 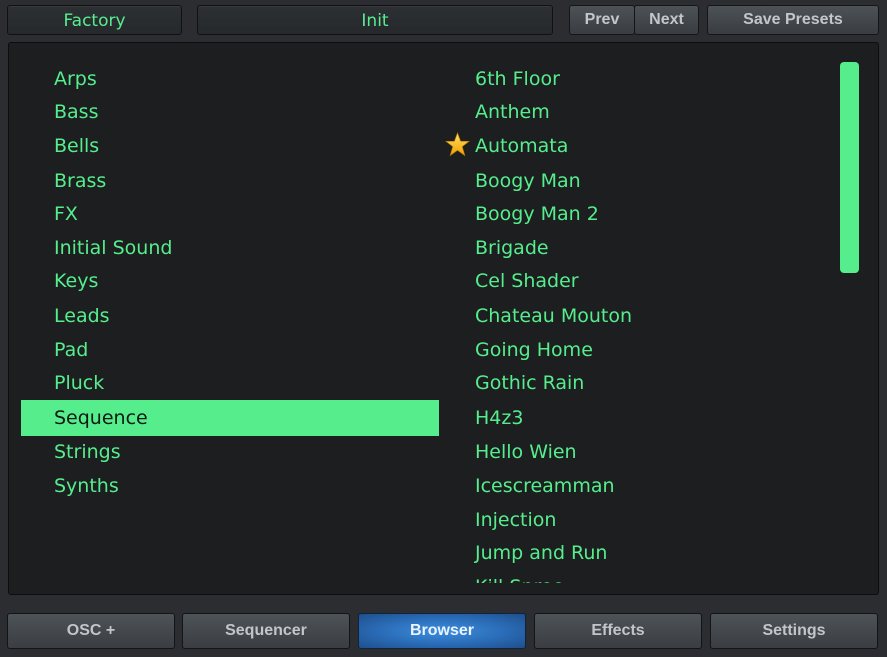 I want to click on star-icon, so click(x=457, y=144).